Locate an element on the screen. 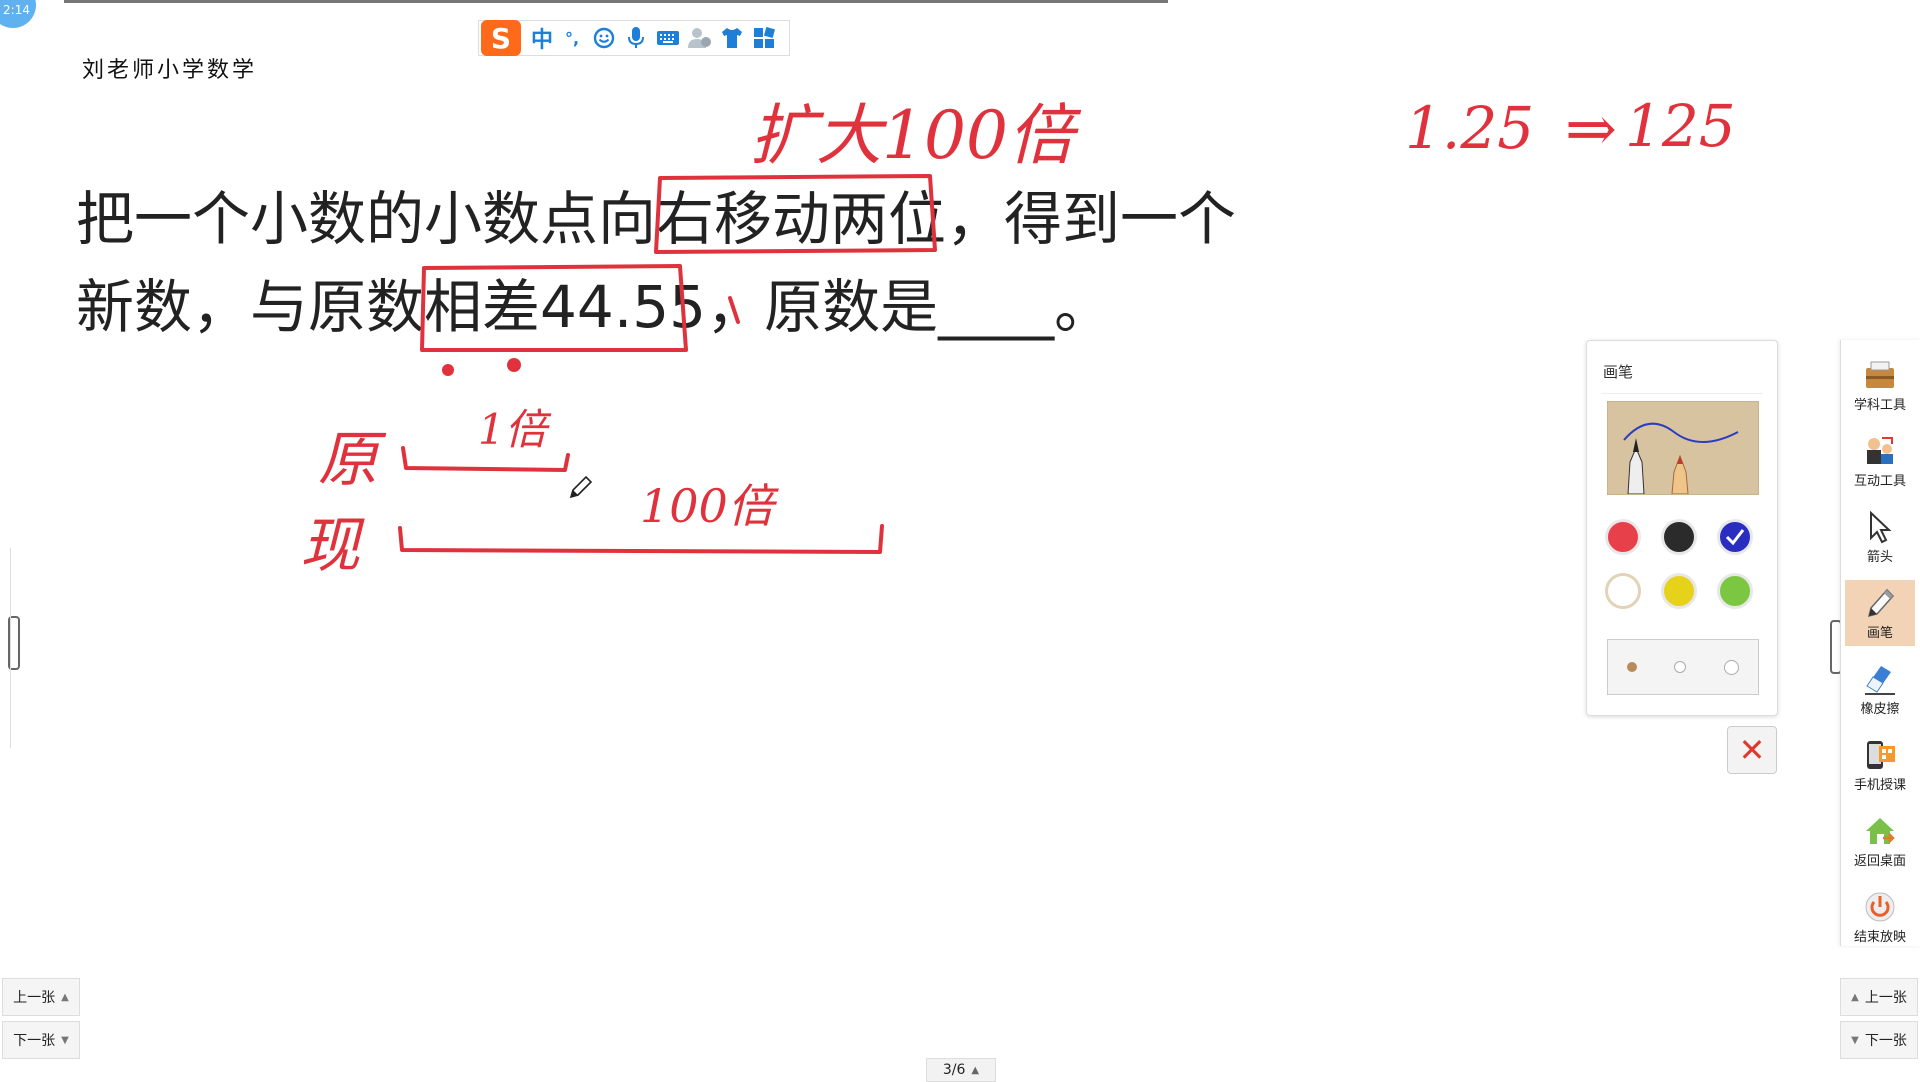 The width and height of the screenshot is (1920, 1082). pen-icon is located at coordinates (1880, 603).